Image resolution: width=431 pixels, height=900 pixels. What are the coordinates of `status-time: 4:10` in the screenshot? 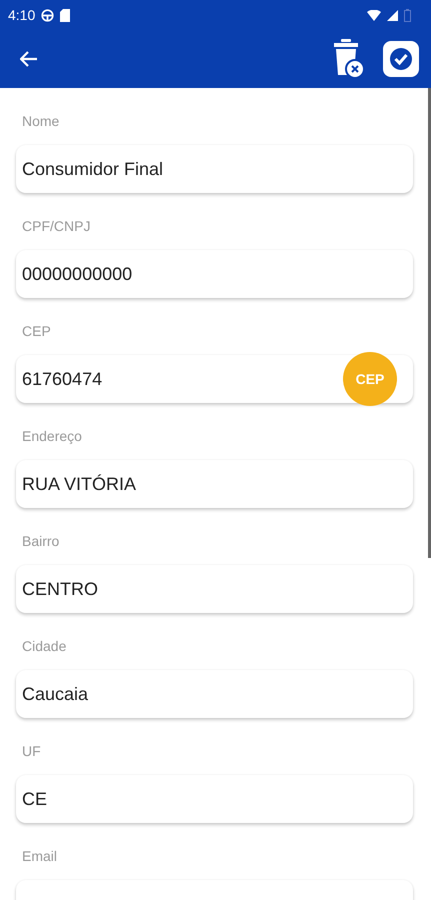 It's located at (22, 15).